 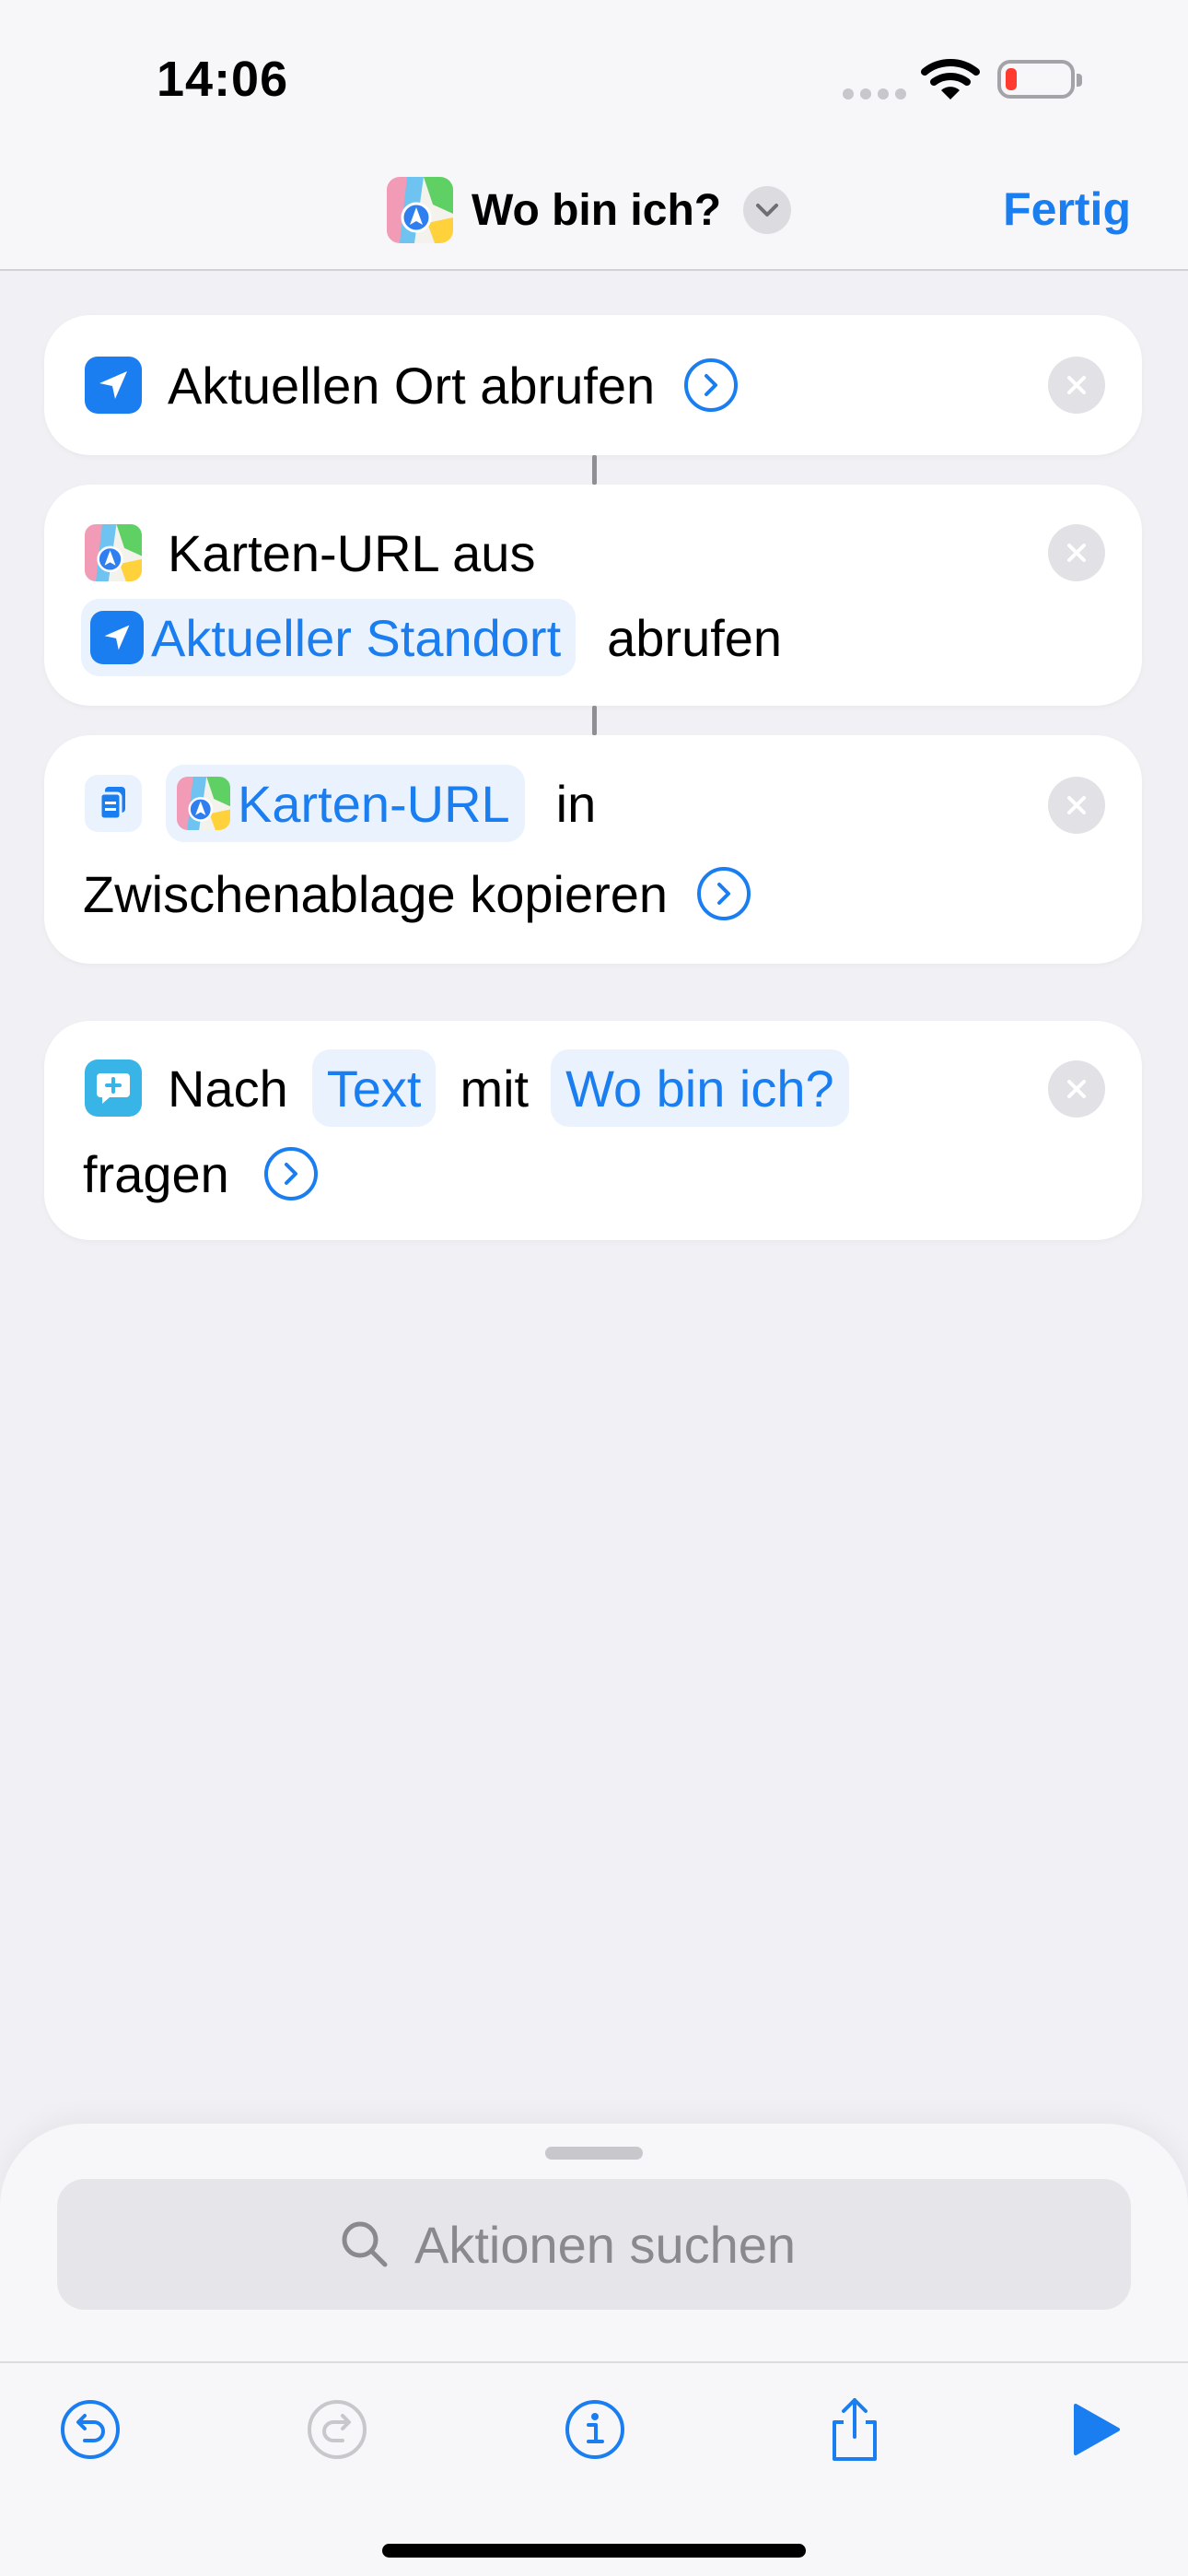 I want to click on shortcut-title-menu: Wo bin ich?, so click(x=589, y=210).